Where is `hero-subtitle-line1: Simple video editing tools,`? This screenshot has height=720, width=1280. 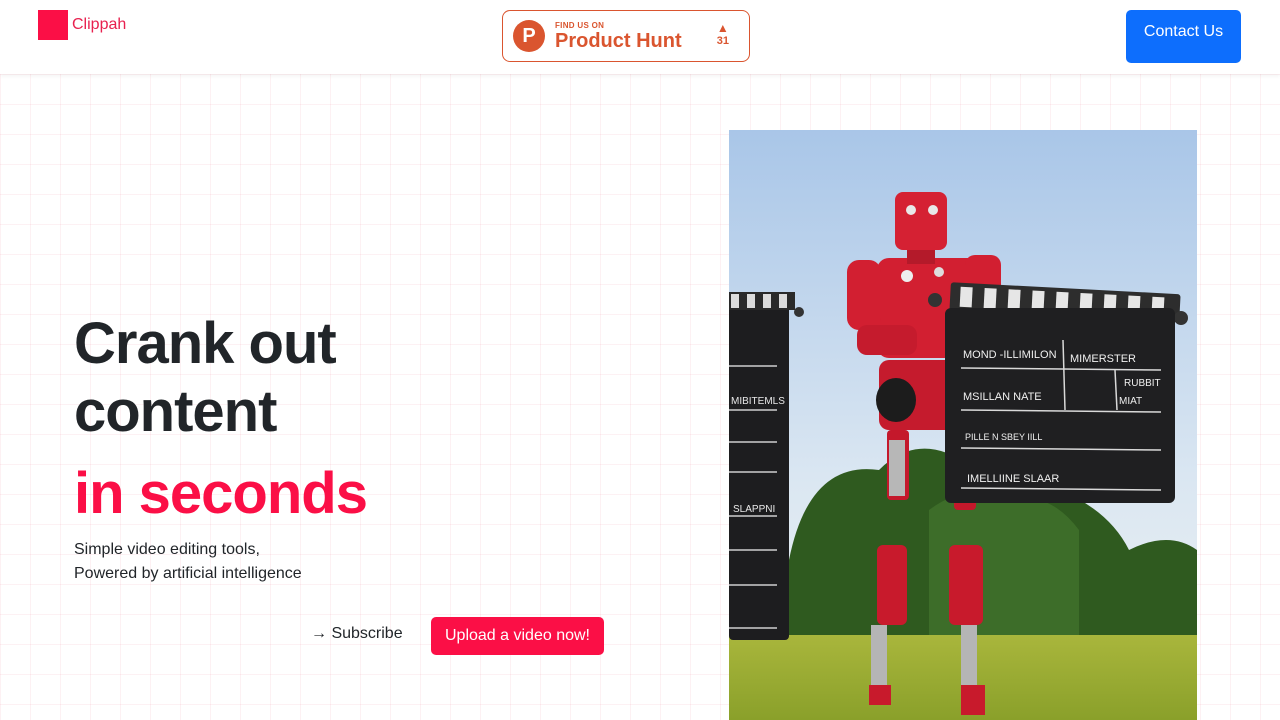
hero-subtitle-line1: Simple video editing tools, is located at coordinates (167, 549).